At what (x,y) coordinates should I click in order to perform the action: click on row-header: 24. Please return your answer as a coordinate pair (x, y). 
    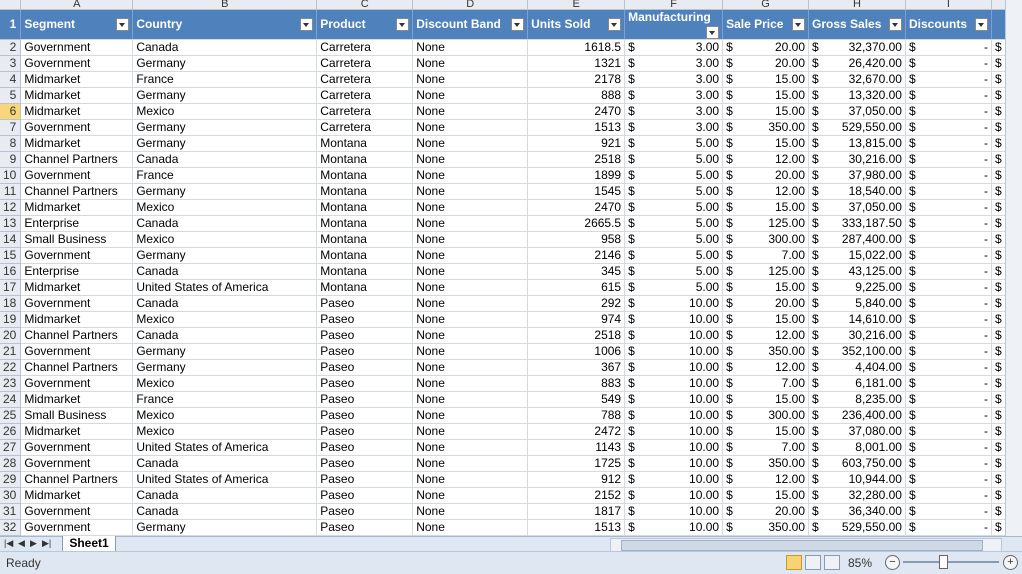
    Looking at the image, I should click on (11, 399).